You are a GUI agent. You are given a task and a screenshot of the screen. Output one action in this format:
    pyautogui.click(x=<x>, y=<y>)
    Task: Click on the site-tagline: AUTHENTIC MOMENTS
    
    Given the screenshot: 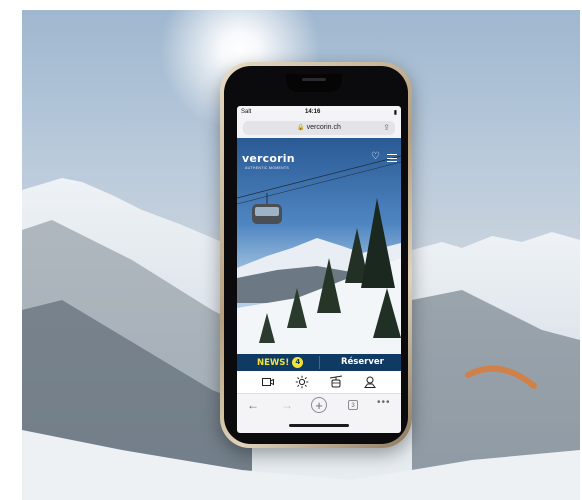 What is the action you would take?
    pyautogui.click(x=267, y=168)
    